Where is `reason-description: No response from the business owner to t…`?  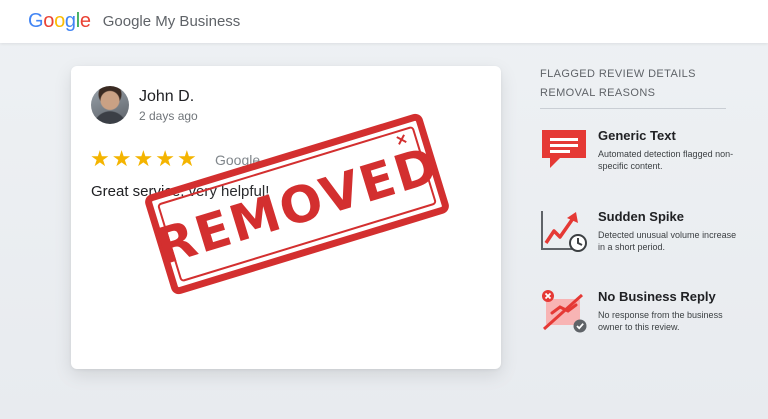 reason-description: No response from the business owner to t… is located at coordinates (660, 321).